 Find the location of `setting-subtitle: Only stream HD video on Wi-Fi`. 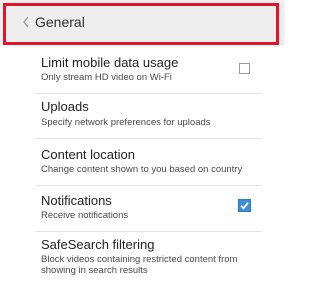

setting-subtitle: Only stream HD video on Wi-Fi is located at coordinates (106, 77).